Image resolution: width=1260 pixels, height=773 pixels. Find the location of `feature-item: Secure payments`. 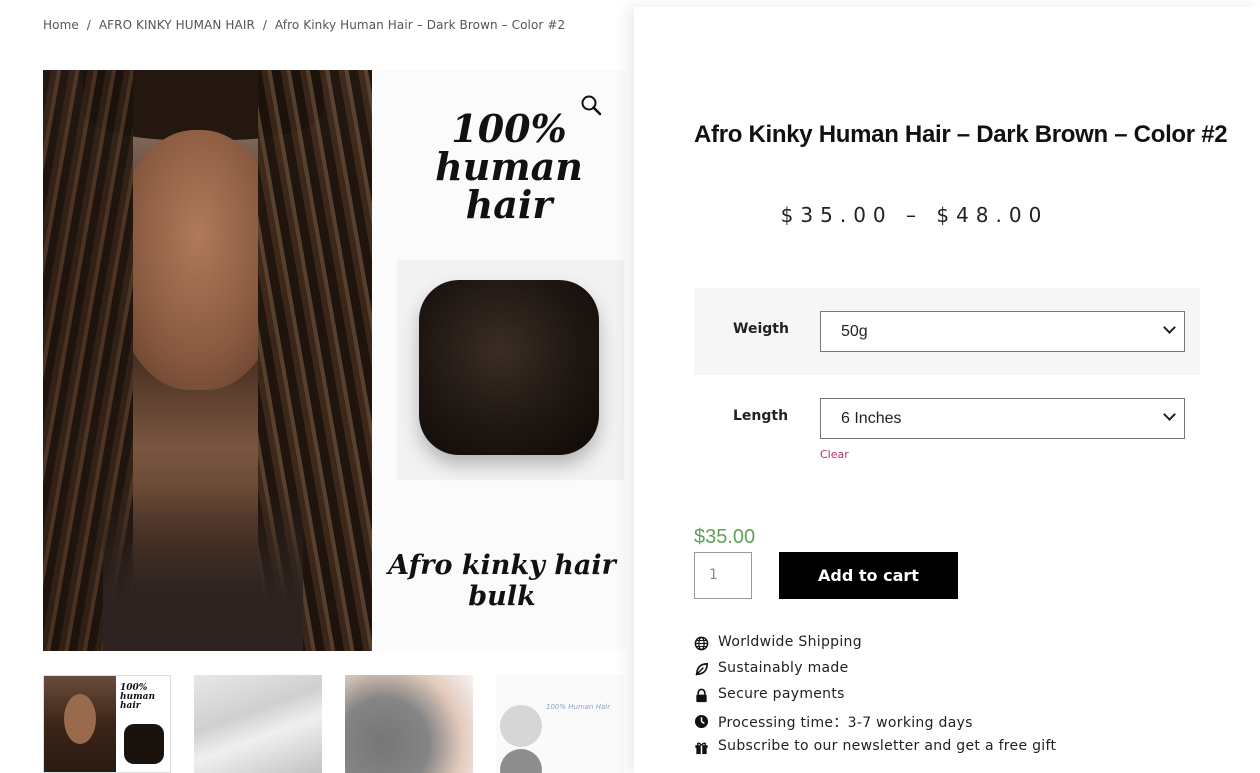

feature-item: Secure payments is located at coordinates (875, 699).